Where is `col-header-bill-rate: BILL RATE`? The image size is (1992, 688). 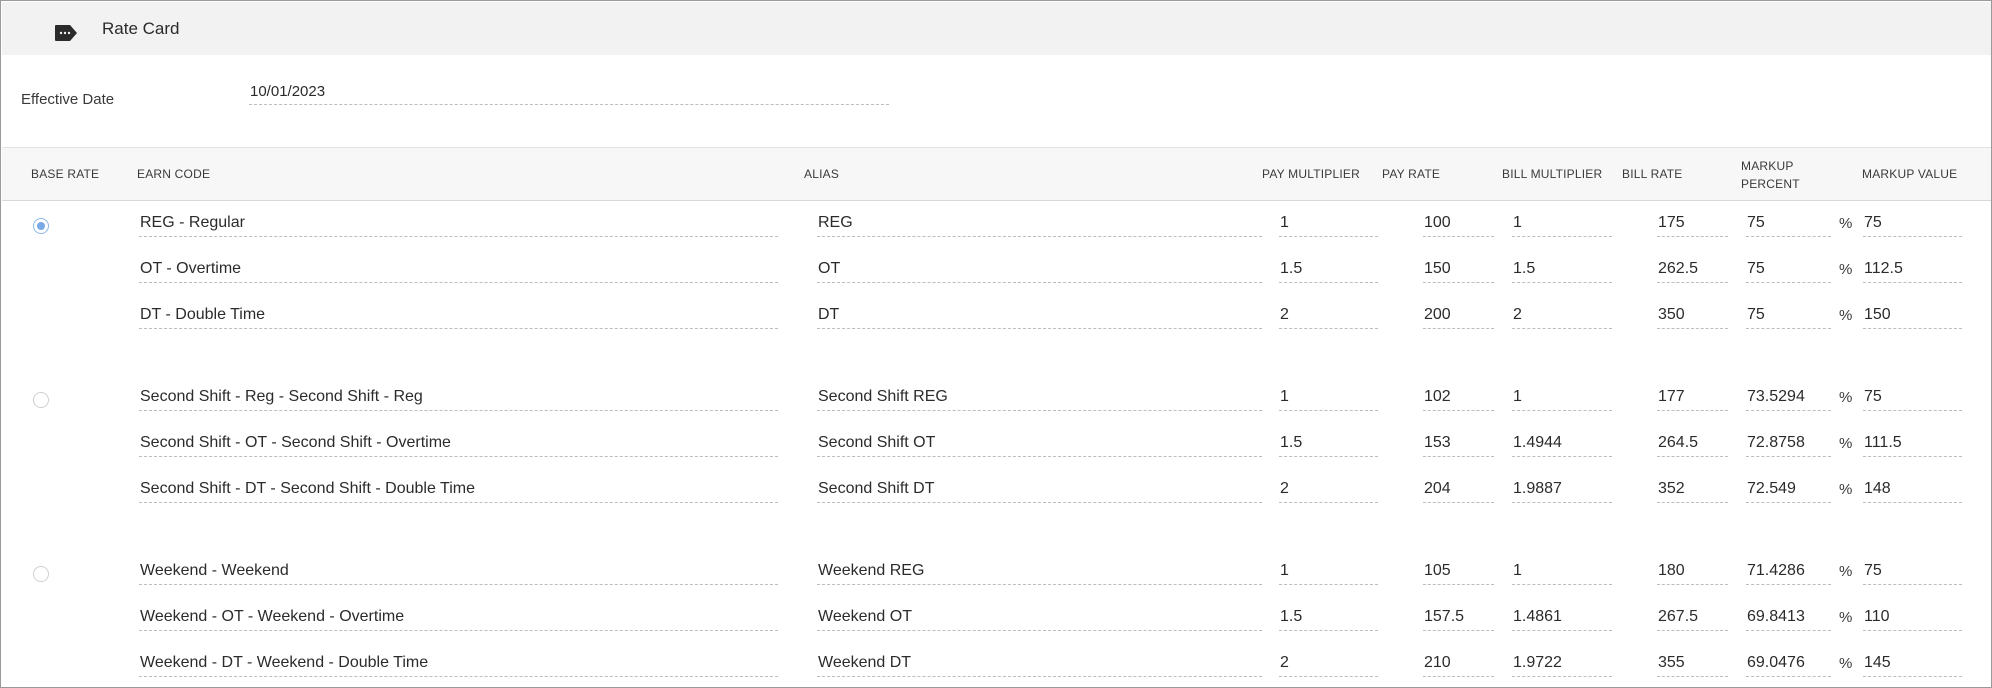
col-header-bill-rate: BILL RATE is located at coordinates (1652, 174).